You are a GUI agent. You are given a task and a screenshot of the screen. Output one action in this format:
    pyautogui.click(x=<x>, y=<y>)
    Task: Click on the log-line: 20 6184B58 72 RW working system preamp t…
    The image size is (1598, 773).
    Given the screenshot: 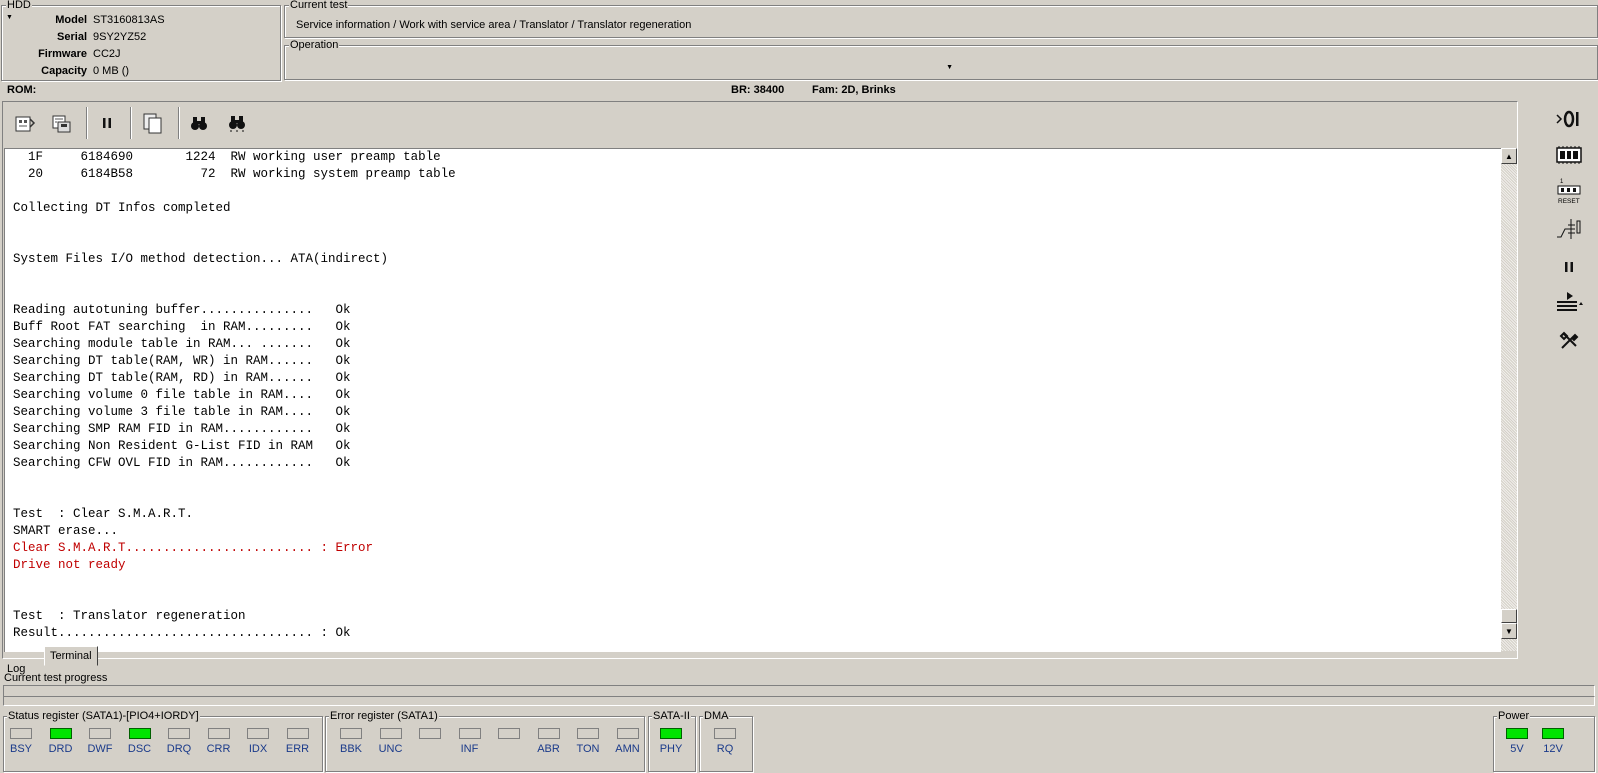 What is the action you would take?
    pyautogui.click(x=234, y=174)
    